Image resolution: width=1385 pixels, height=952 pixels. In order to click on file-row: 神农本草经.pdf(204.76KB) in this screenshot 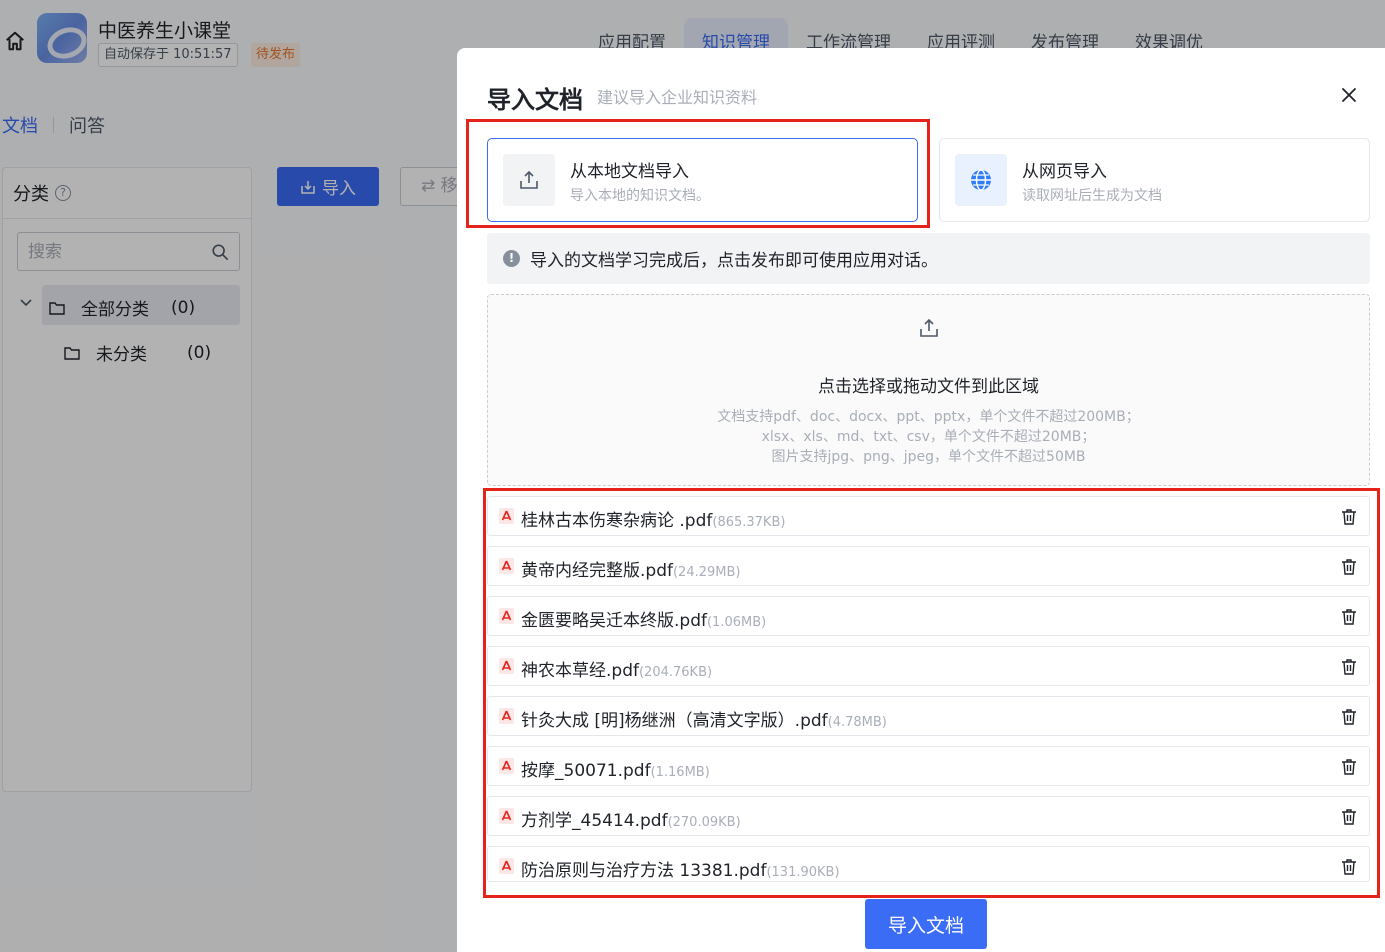, I will do `click(928, 666)`.